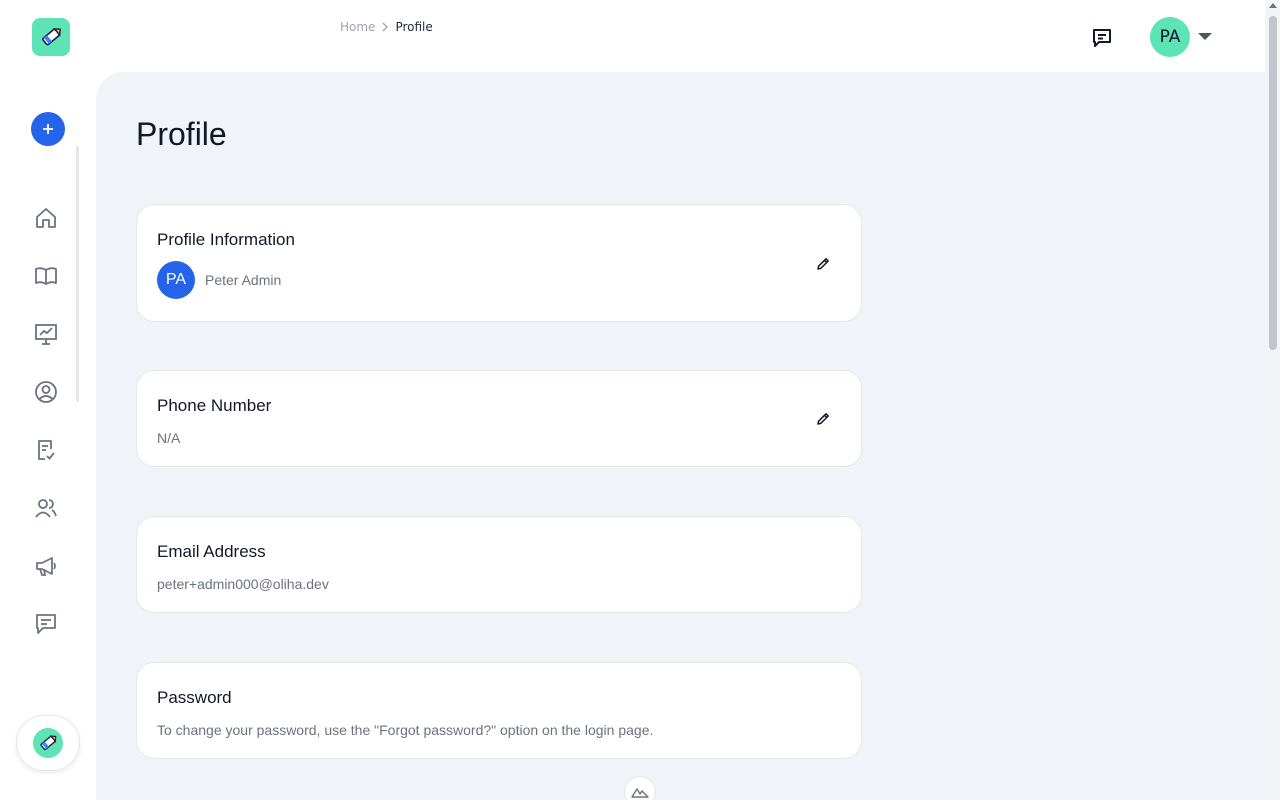  I want to click on scroll-up-arrow-icon, so click(1273, 5).